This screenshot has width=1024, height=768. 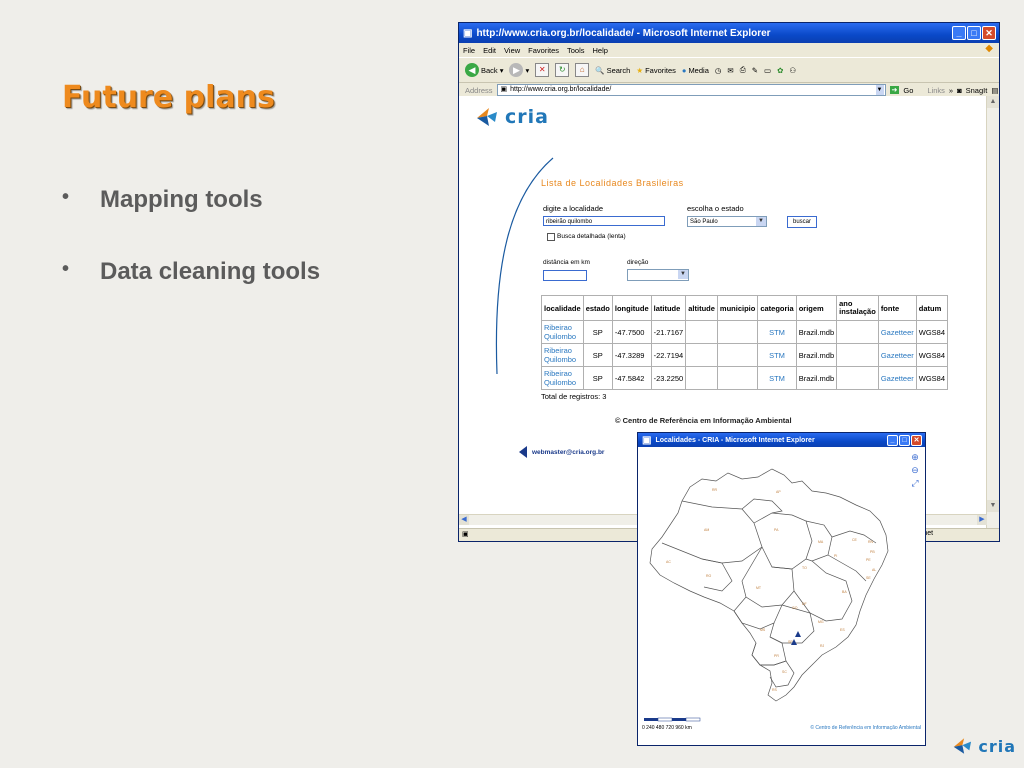 I want to click on col-longitude: longitude, so click(x=631, y=308).